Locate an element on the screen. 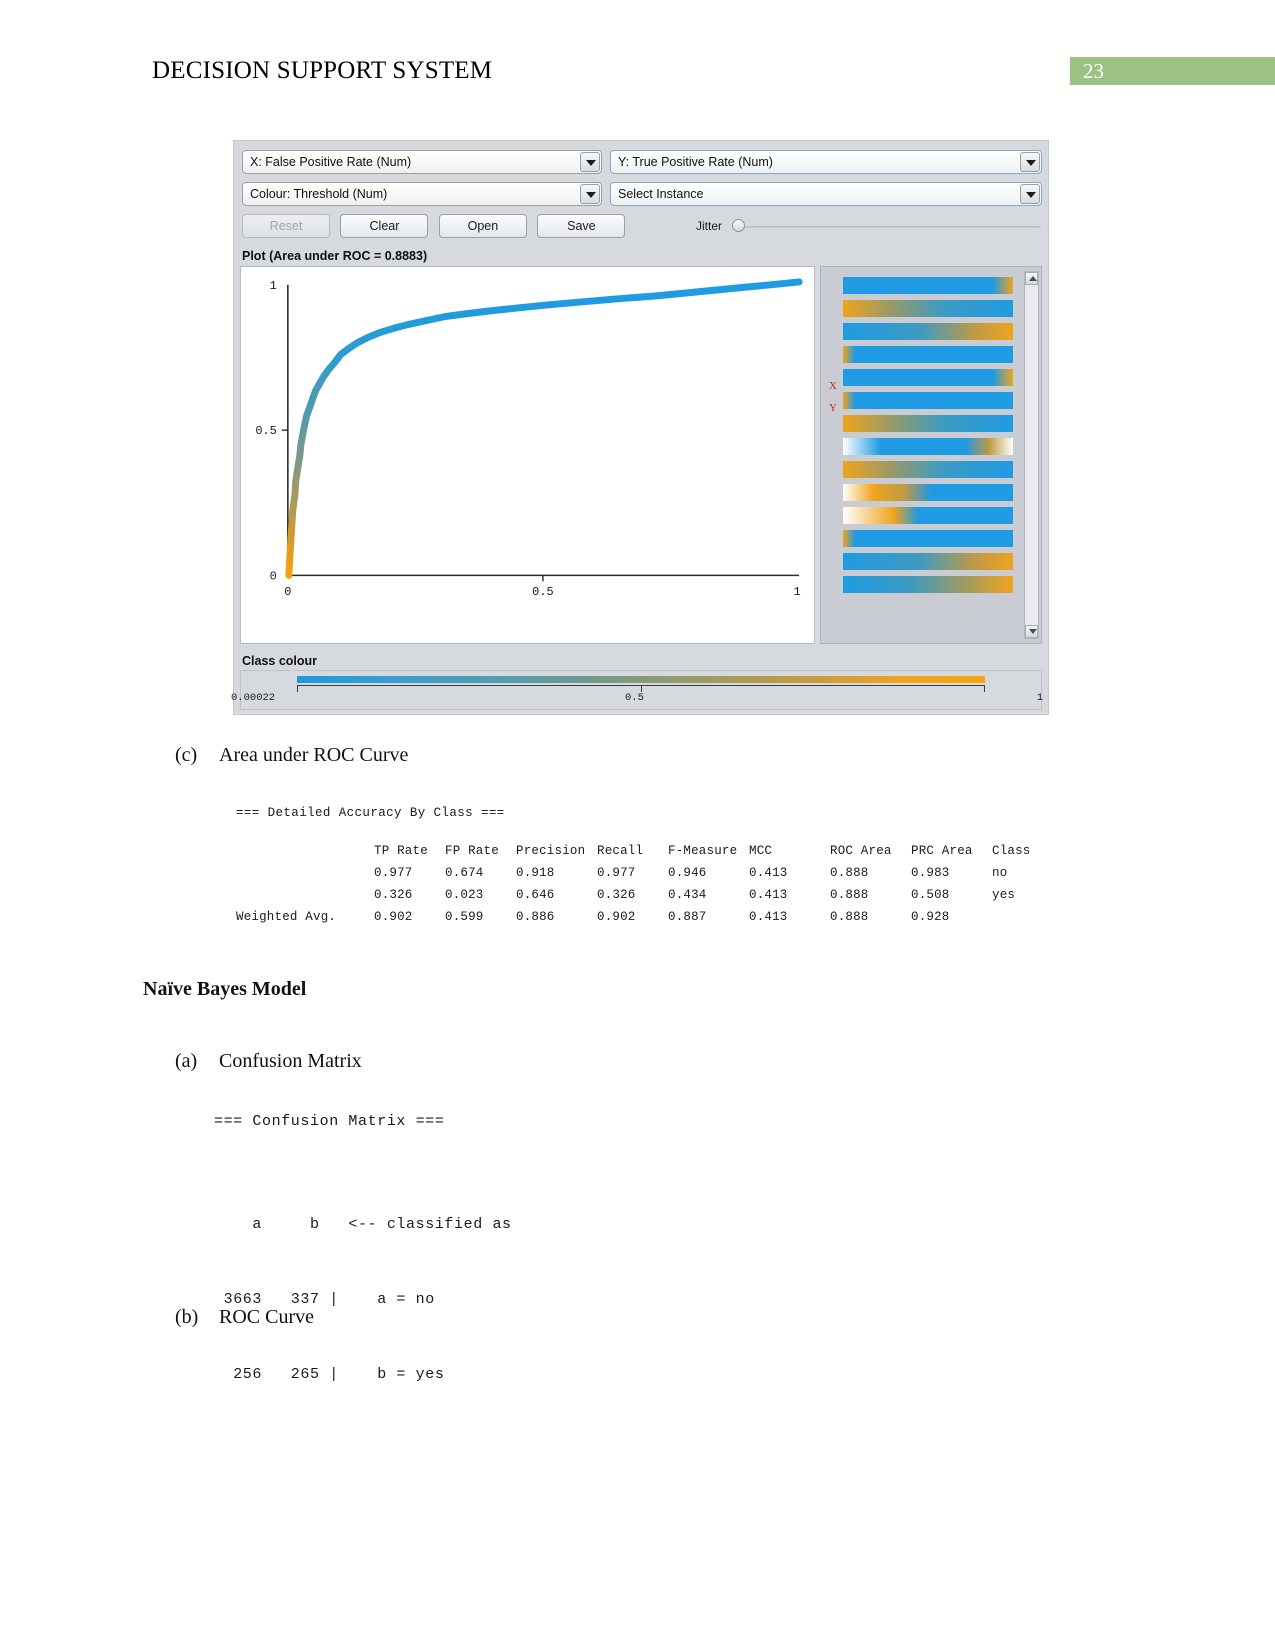  jitter-slider: Jitter is located at coordinates (868, 227).